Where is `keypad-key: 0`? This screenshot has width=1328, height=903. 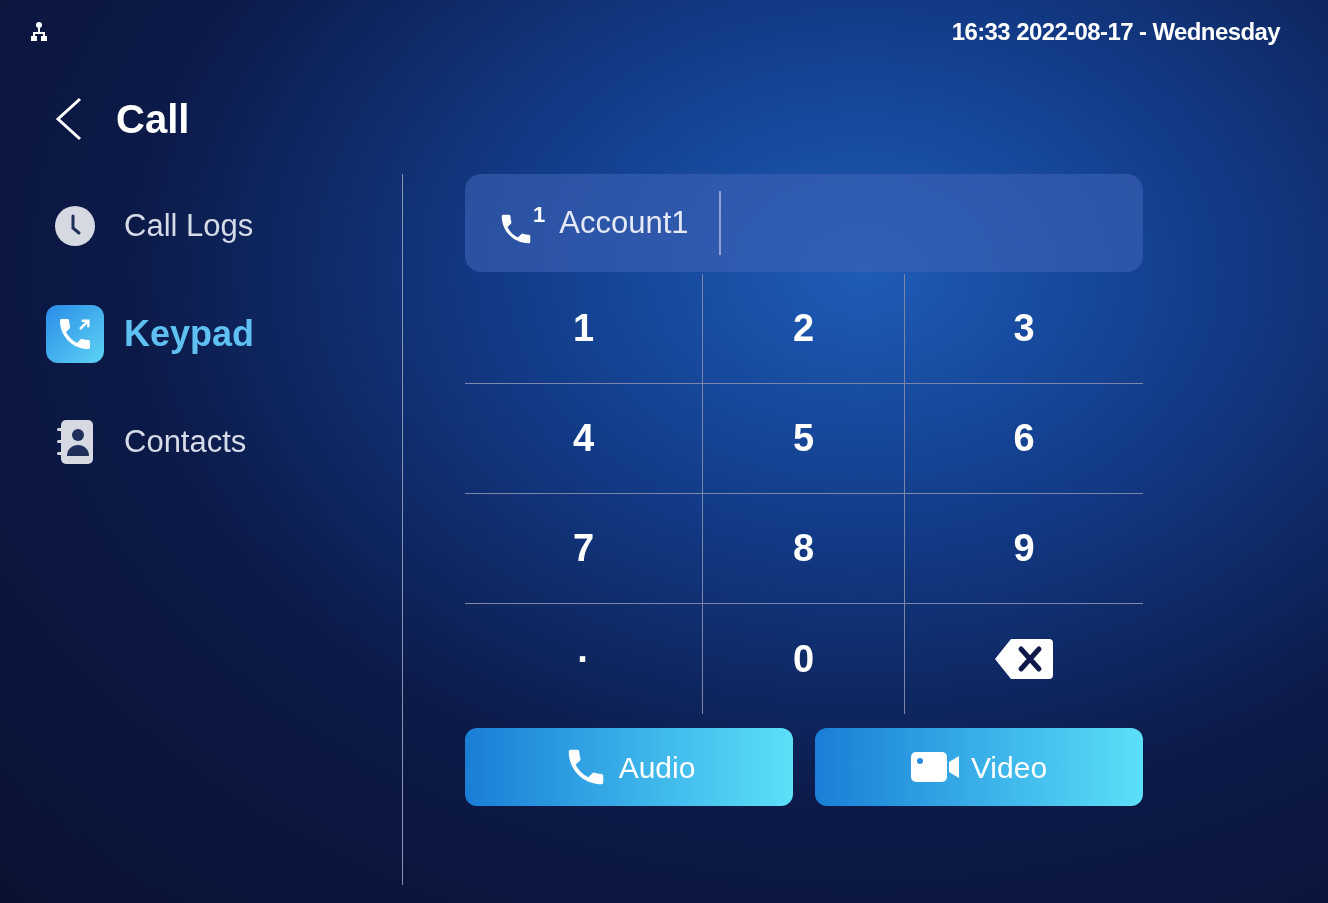
keypad-key: 0 is located at coordinates (803, 659).